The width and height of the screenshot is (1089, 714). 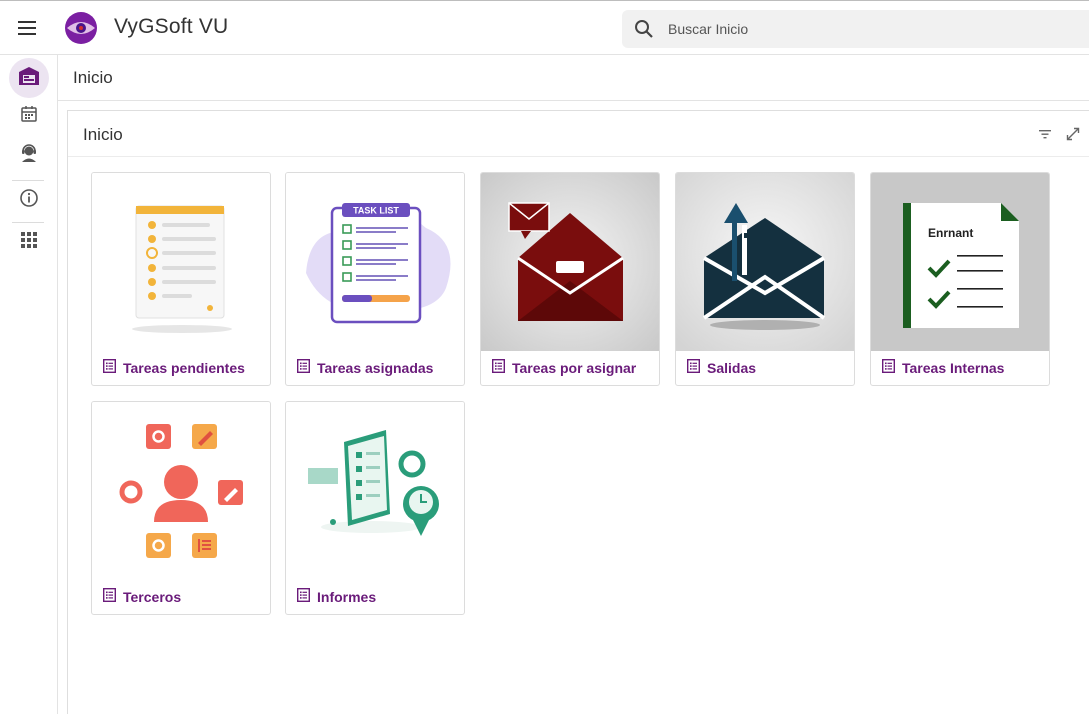 I want to click on tile-label: Tareas Internas, so click(x=953, y=368).